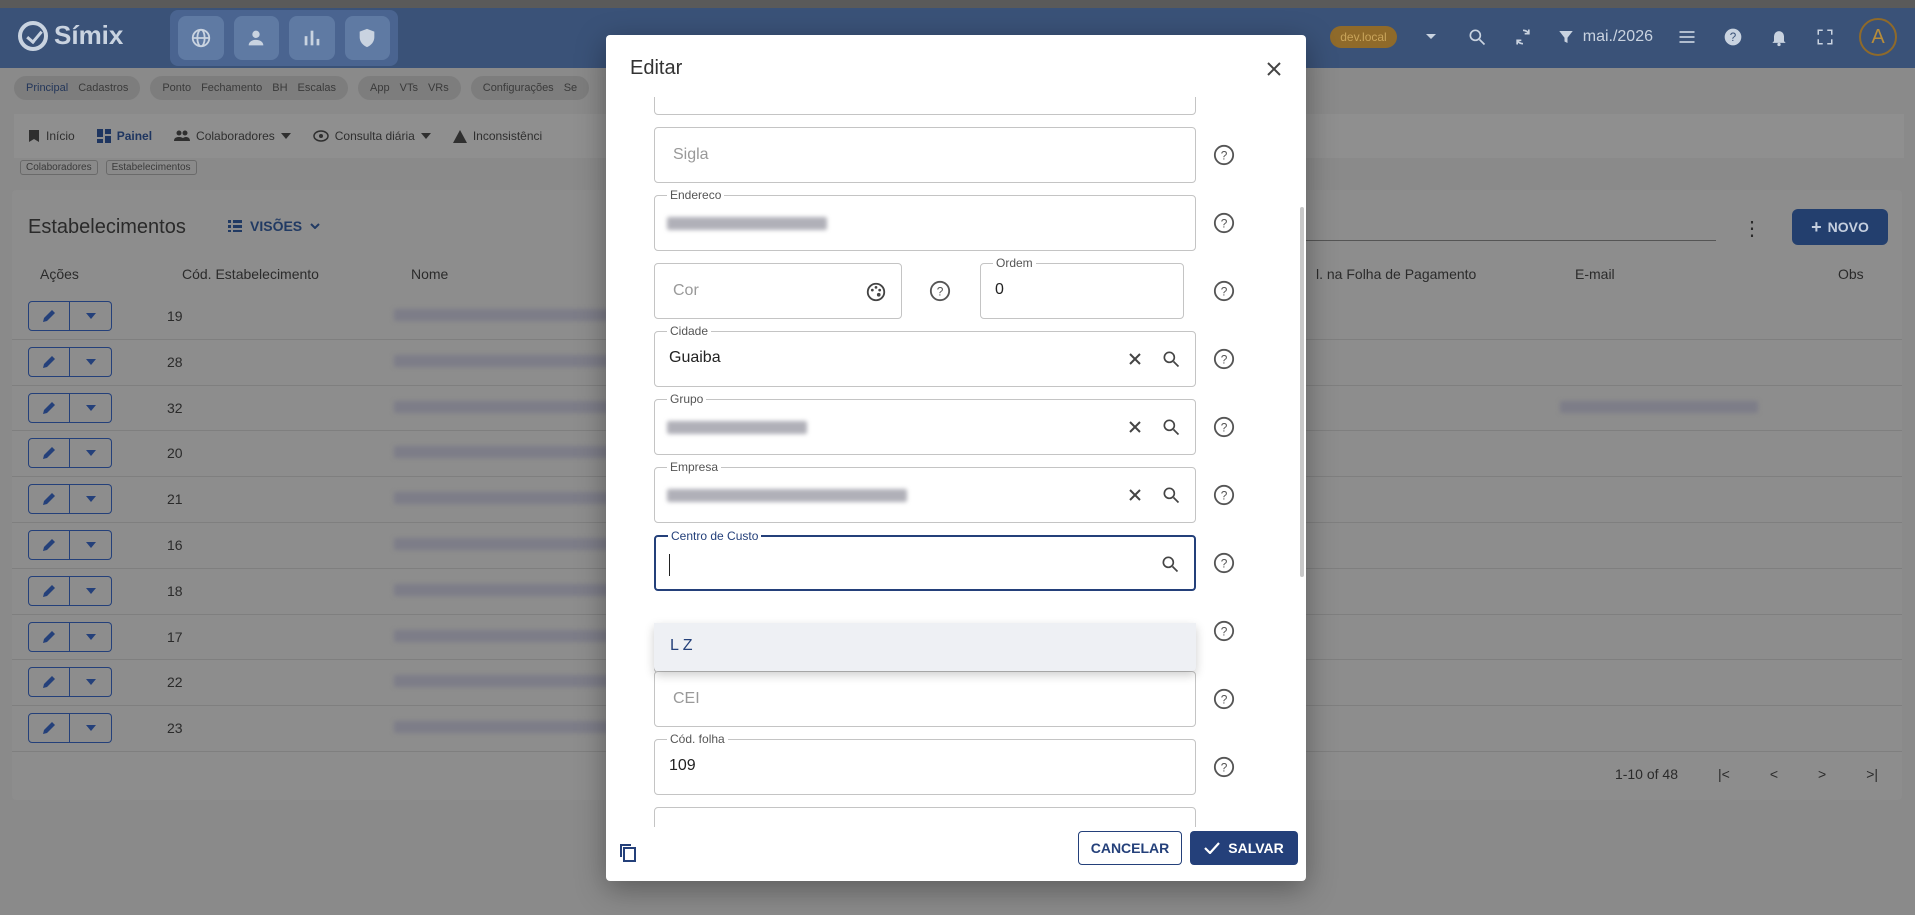 The height and width of the screenshot is (915, 1915). What do you see at coordinates (1431, 37) in the screenshot?
I see `env-dropdown-chevron-icon` at bounding box center [1431, 37].